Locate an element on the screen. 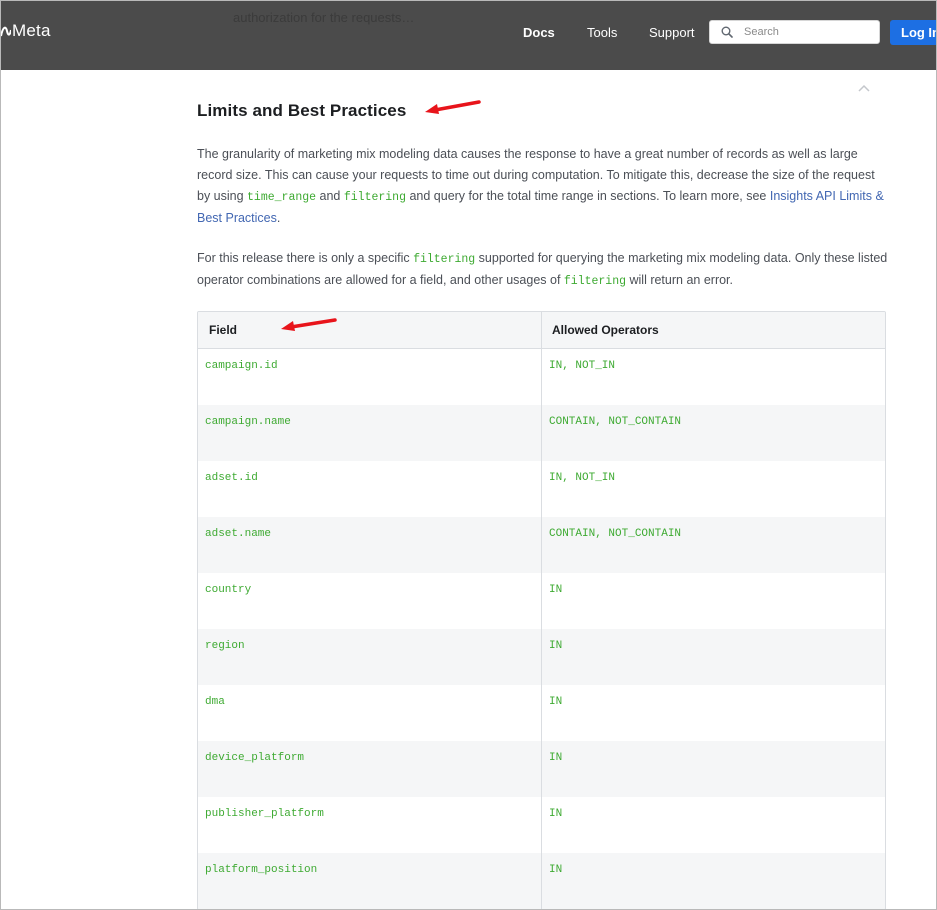  table-row: adset.name CONTAIN, NOT_CONTAIN is located at coordinates (541, 545).